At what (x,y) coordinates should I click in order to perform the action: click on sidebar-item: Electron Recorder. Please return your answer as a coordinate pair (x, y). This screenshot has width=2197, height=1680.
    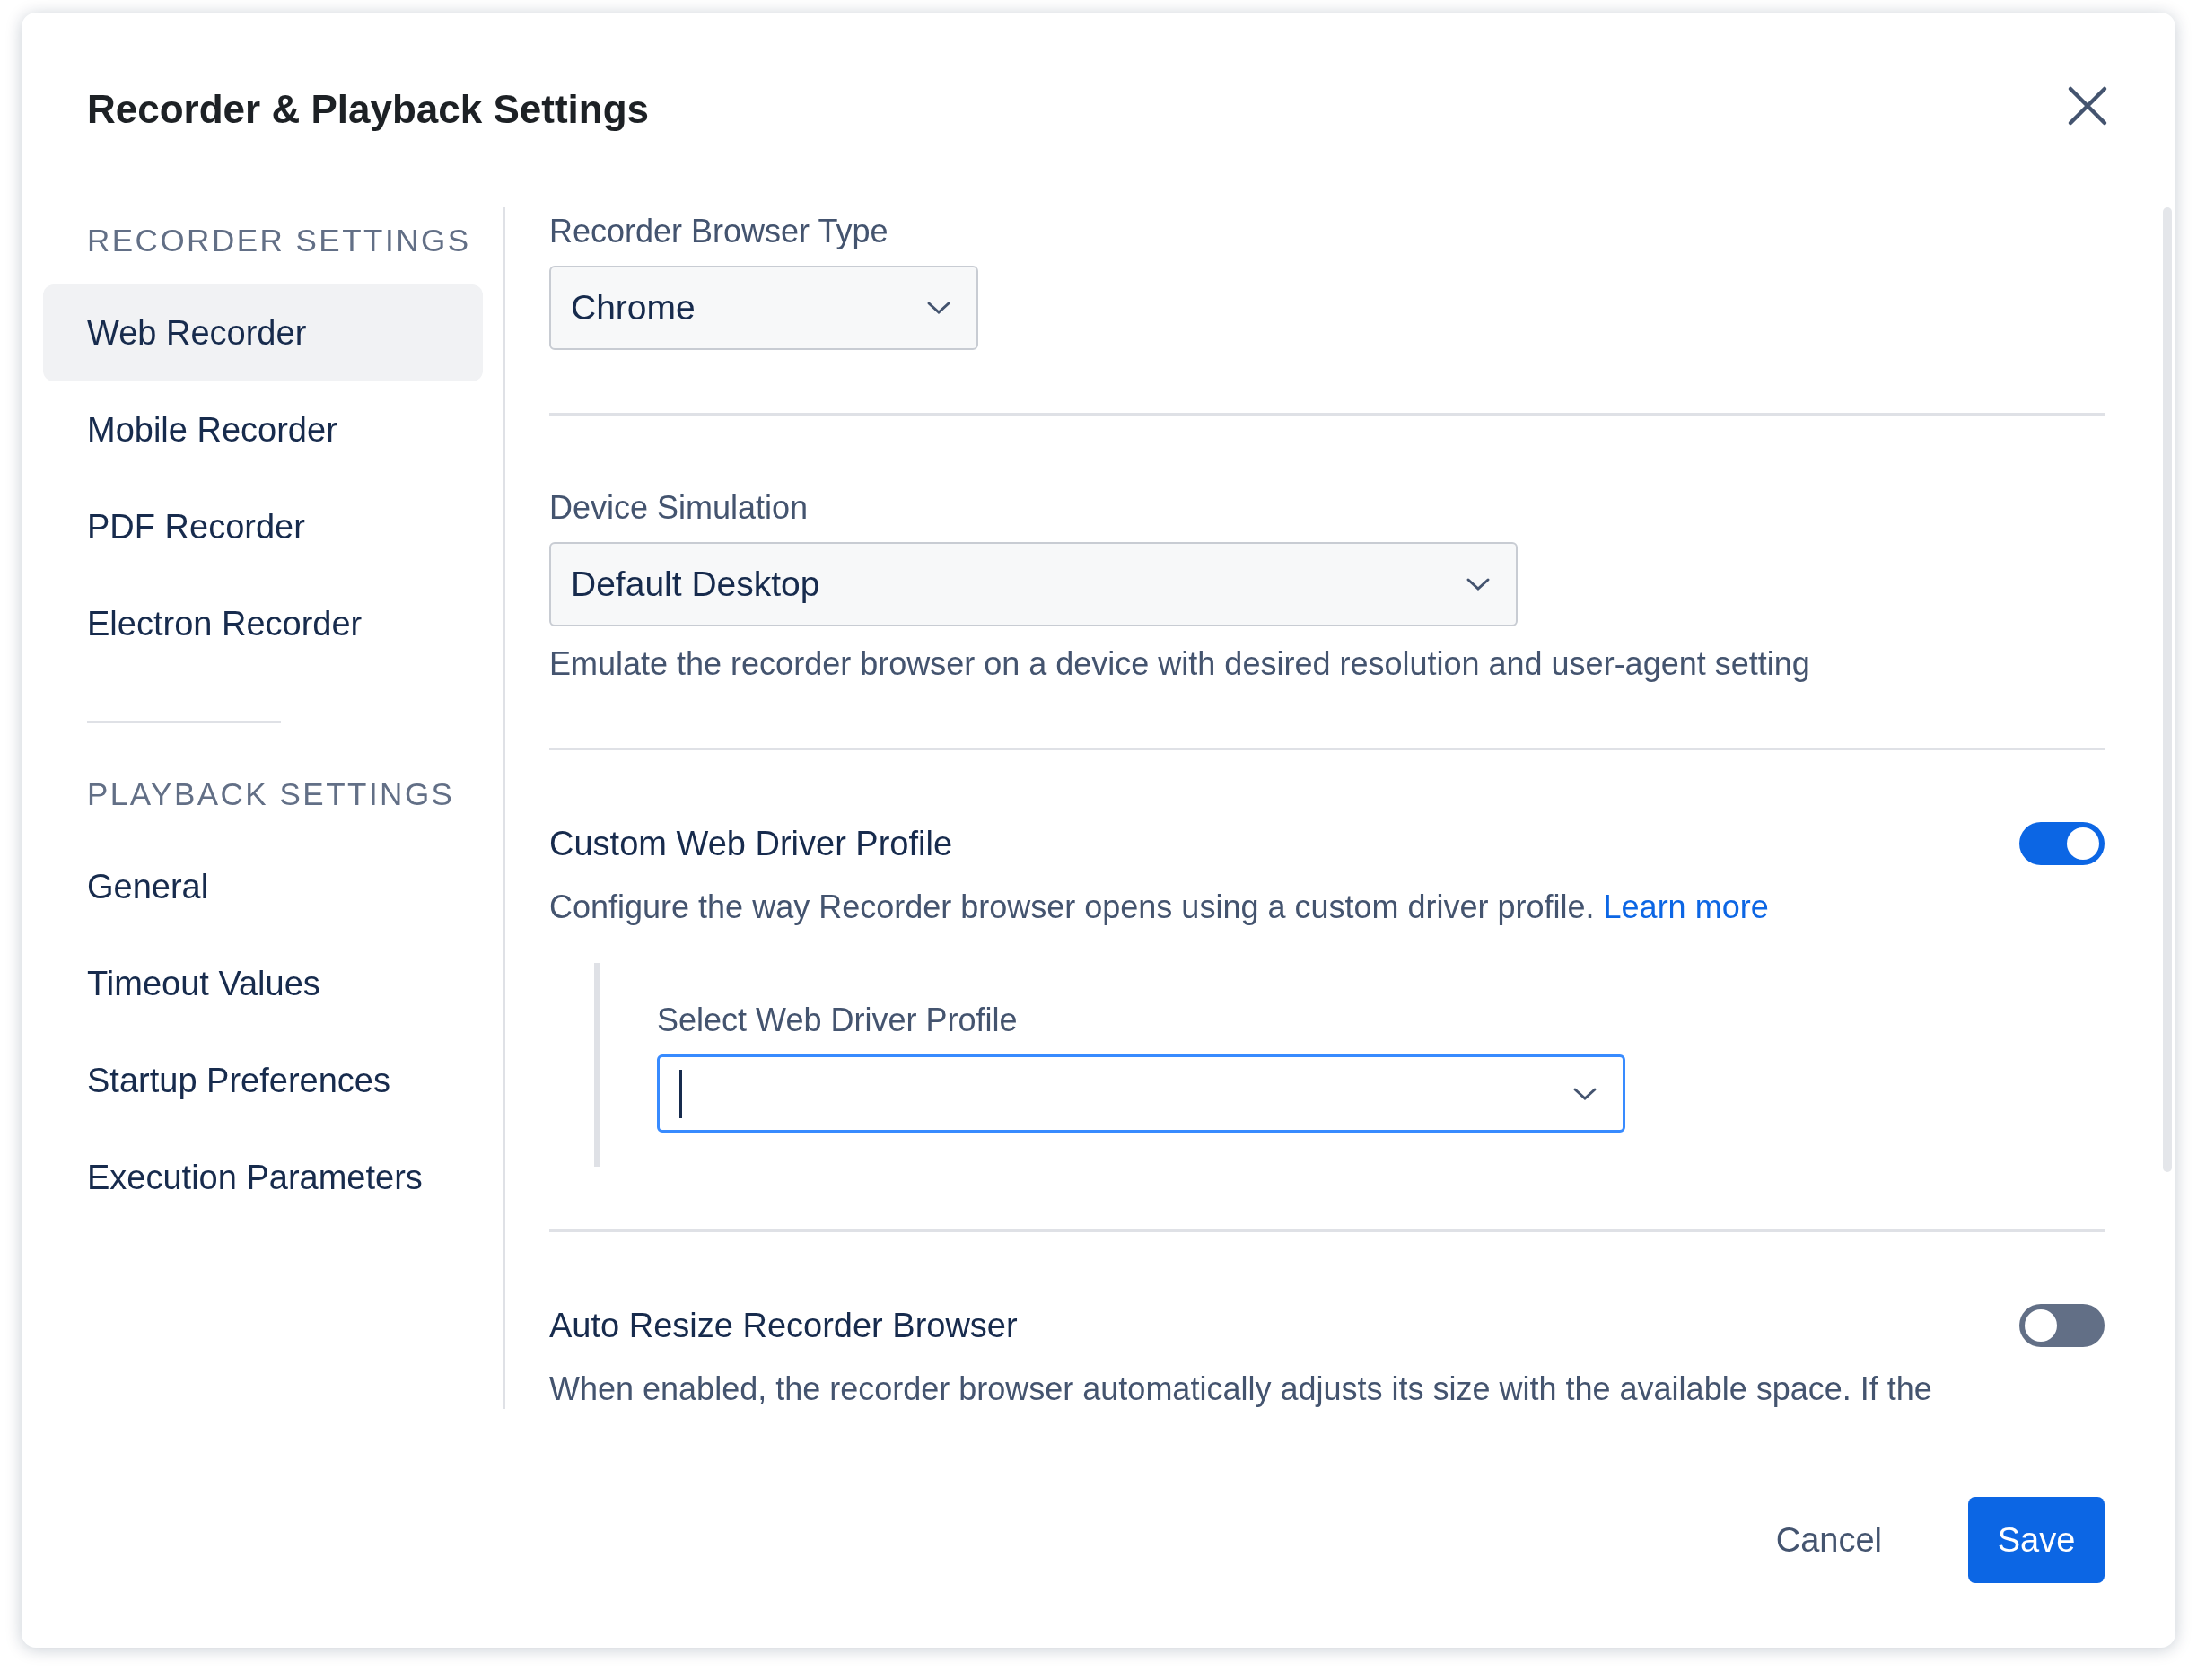
    Looking at the image, I should click on (263, 623).